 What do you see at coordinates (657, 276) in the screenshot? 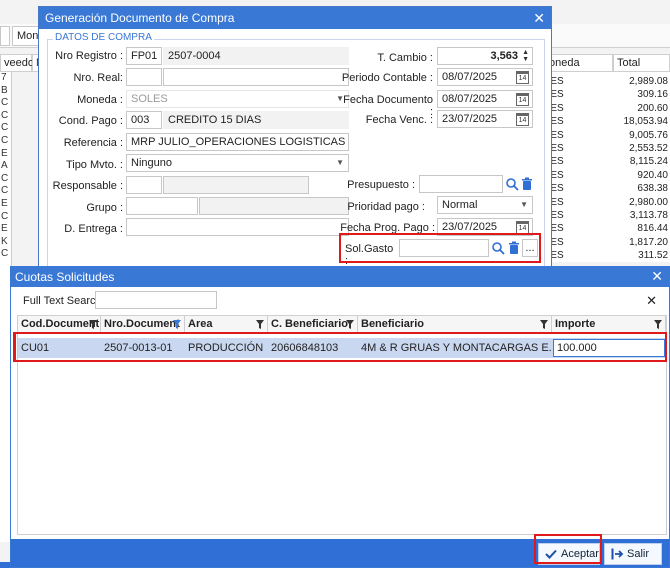
I see `cuotas-close-icon: ✕` at bounding box center [657, 276].